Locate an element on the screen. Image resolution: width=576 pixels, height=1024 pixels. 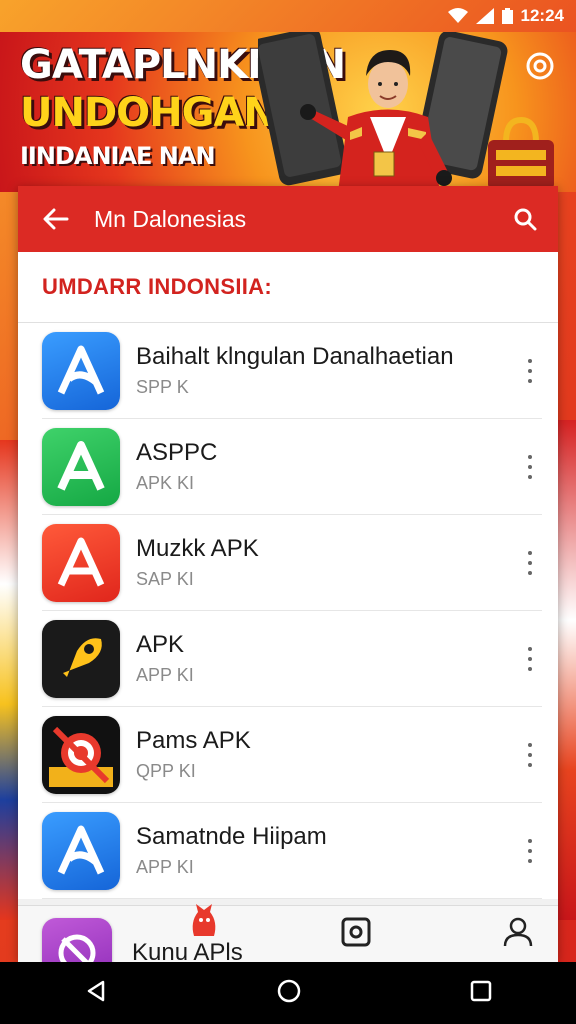
search-button is located at coordinates (525, 219).